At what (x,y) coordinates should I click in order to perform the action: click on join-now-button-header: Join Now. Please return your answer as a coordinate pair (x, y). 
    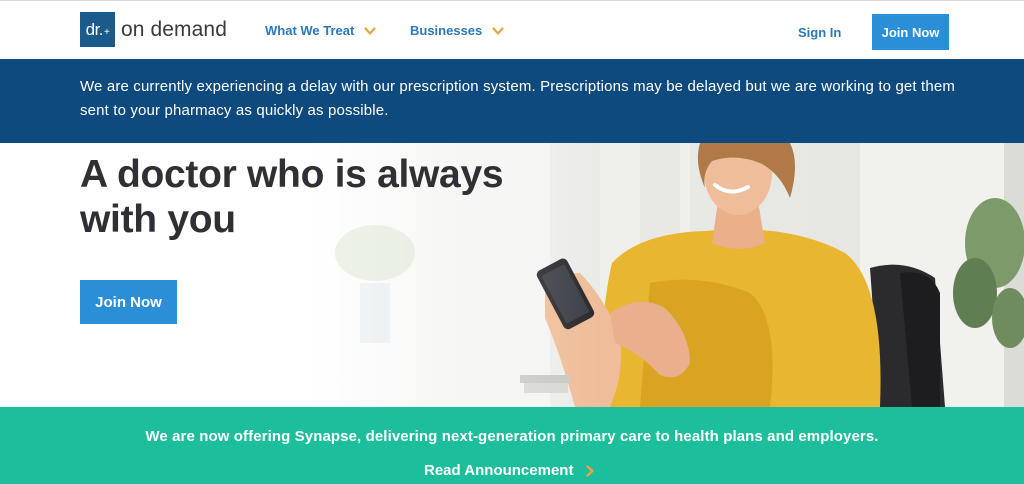
    Looking at the image, I should click on (910, 32).